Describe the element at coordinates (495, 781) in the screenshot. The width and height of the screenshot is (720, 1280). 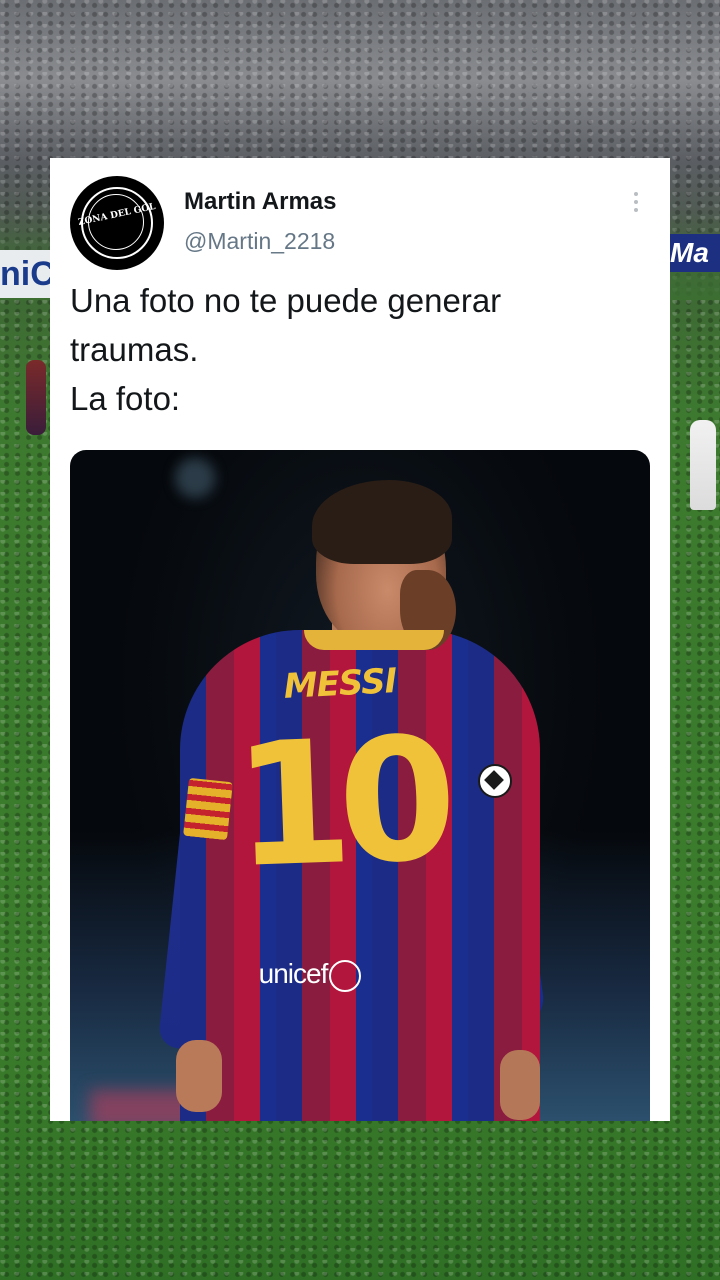
I see `champions-league-badge-icon` at that location.